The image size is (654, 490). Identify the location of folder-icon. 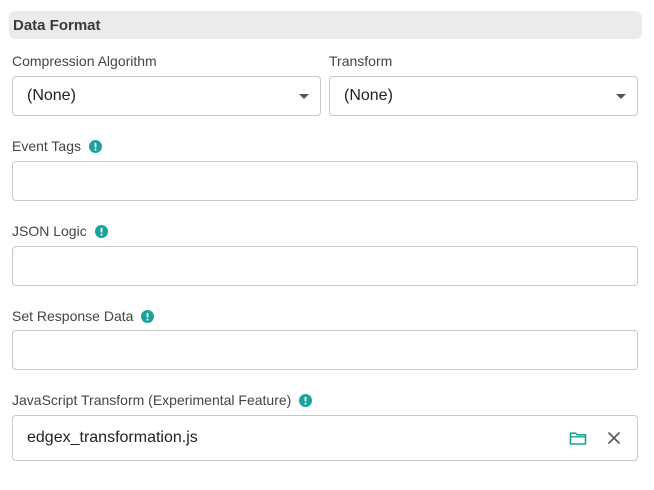
(578, 438).